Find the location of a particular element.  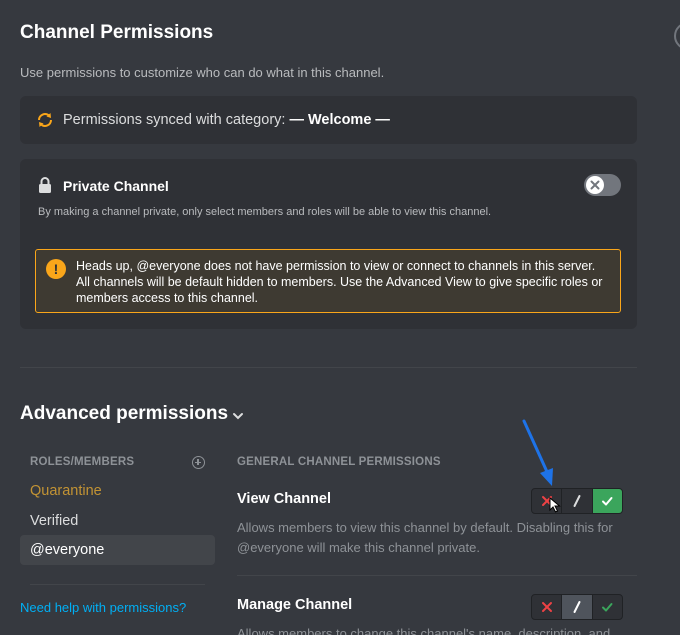

deny-button is located at coordinates (546, 607).